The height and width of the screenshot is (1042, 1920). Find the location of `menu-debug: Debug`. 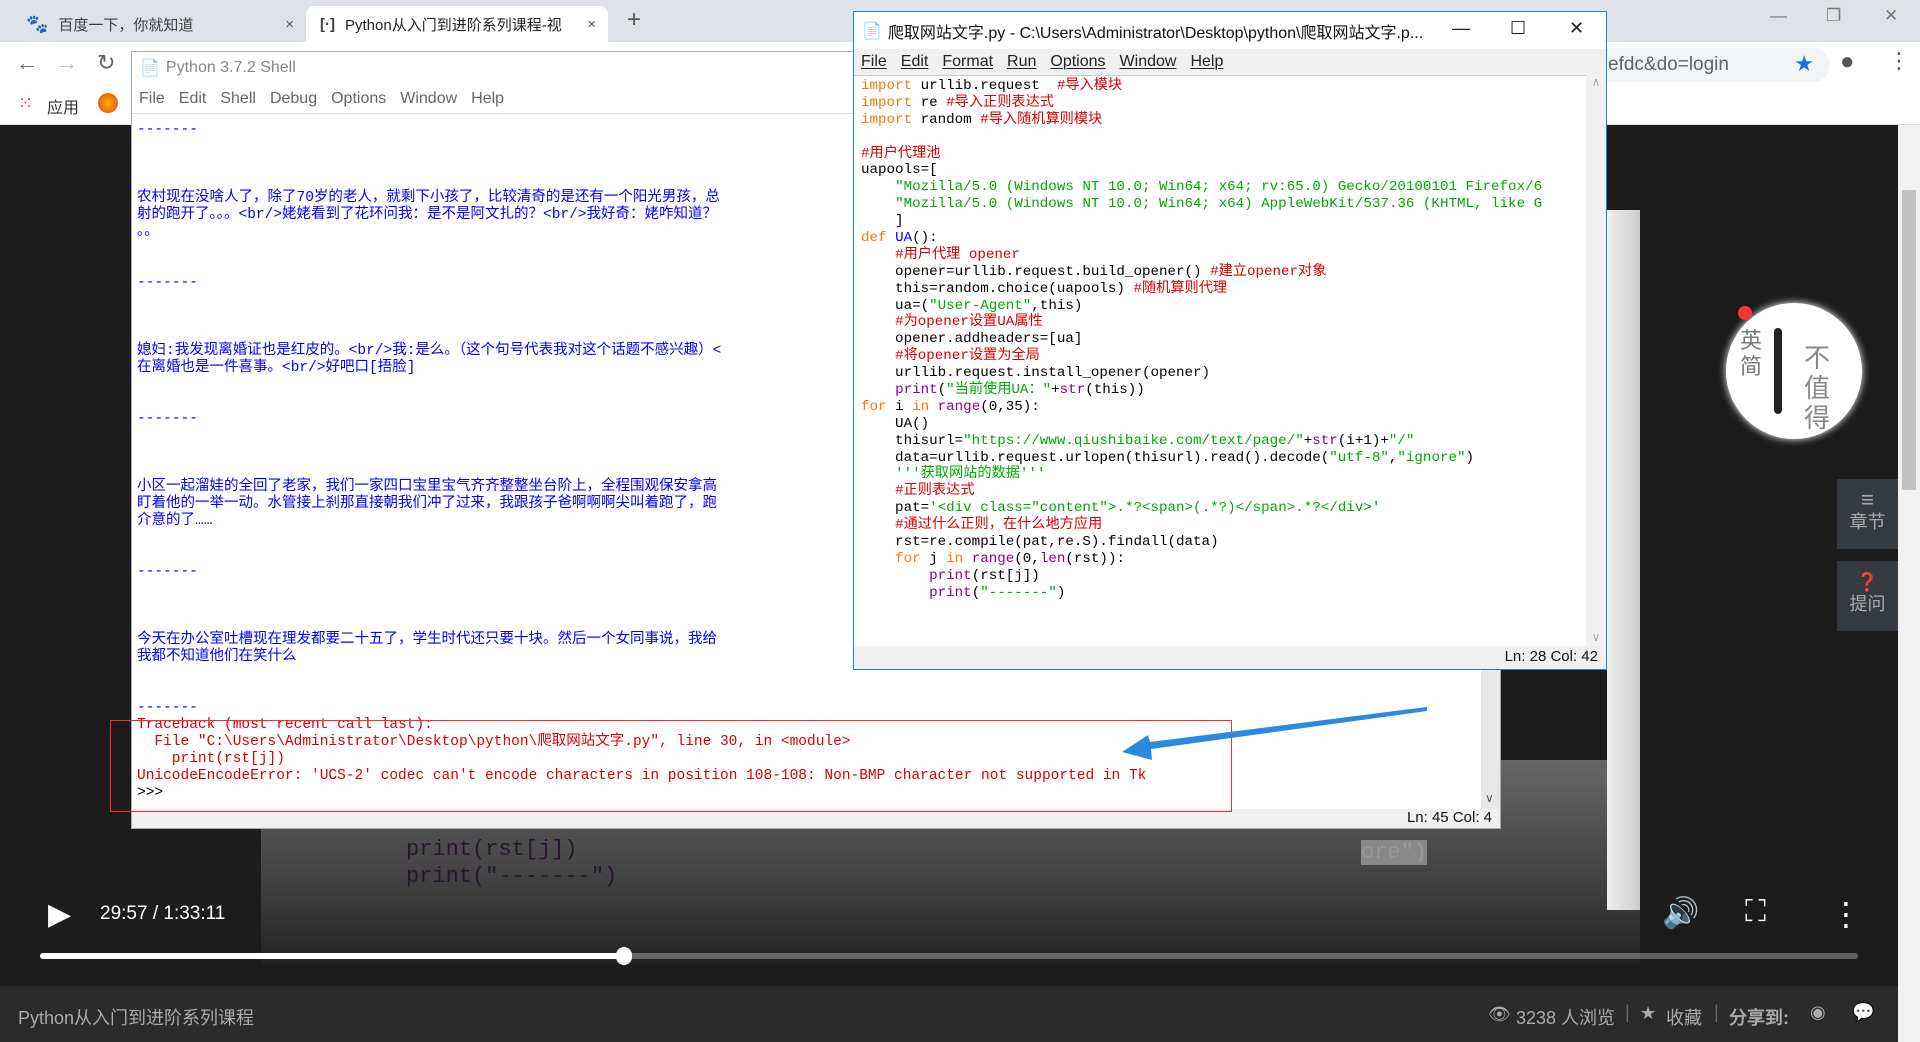

menu-debug: Debug is located at coordinates (293, 99).